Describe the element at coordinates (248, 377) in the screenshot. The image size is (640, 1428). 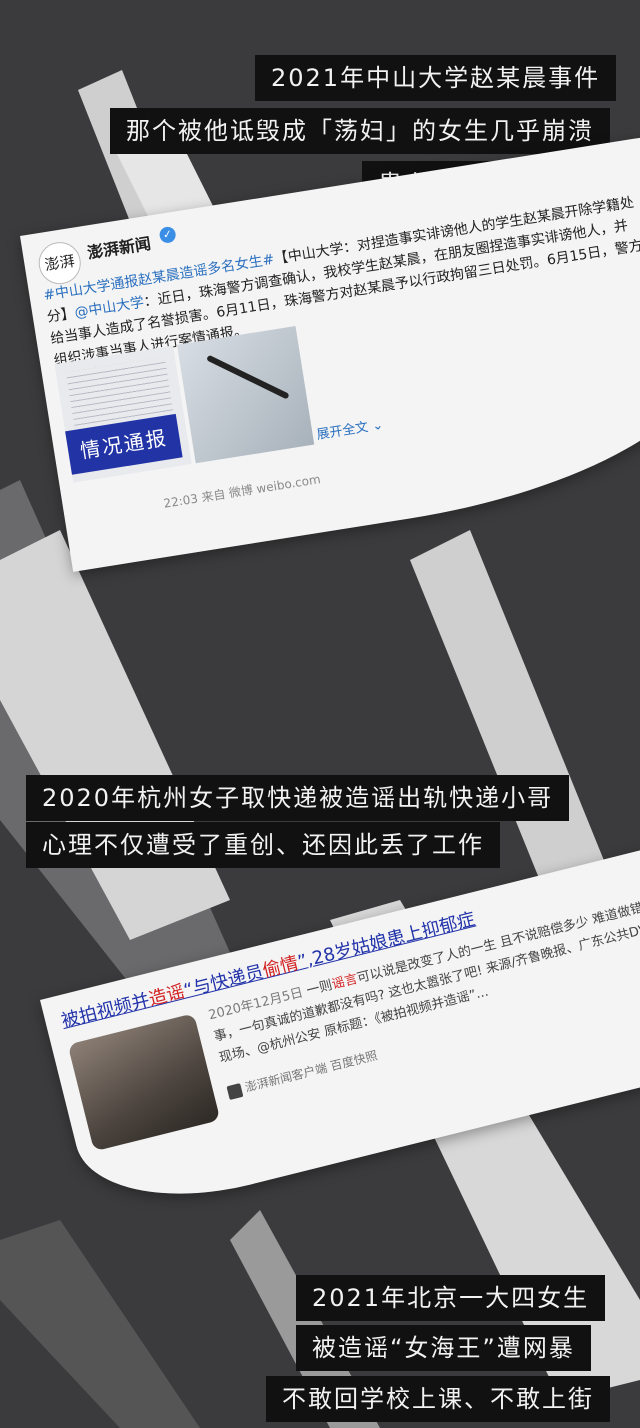
I see `microphone-icon` at that location.